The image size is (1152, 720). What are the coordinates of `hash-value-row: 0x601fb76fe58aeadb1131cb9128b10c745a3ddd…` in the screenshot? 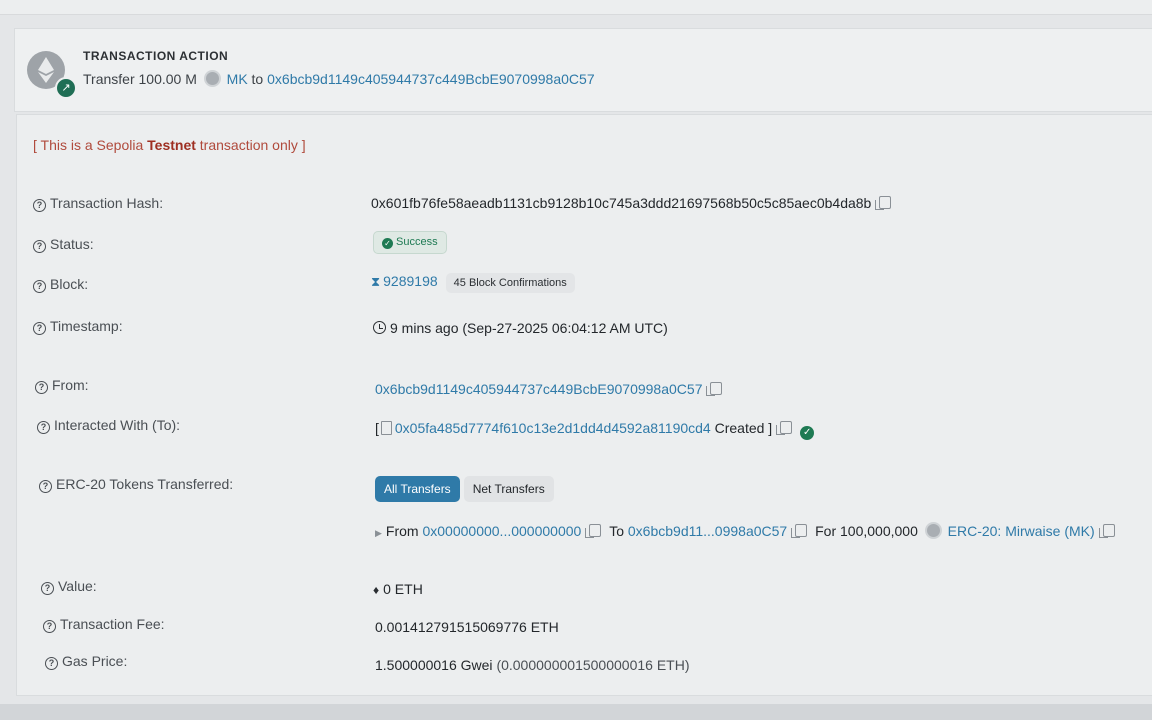 It's located at (631, 203).